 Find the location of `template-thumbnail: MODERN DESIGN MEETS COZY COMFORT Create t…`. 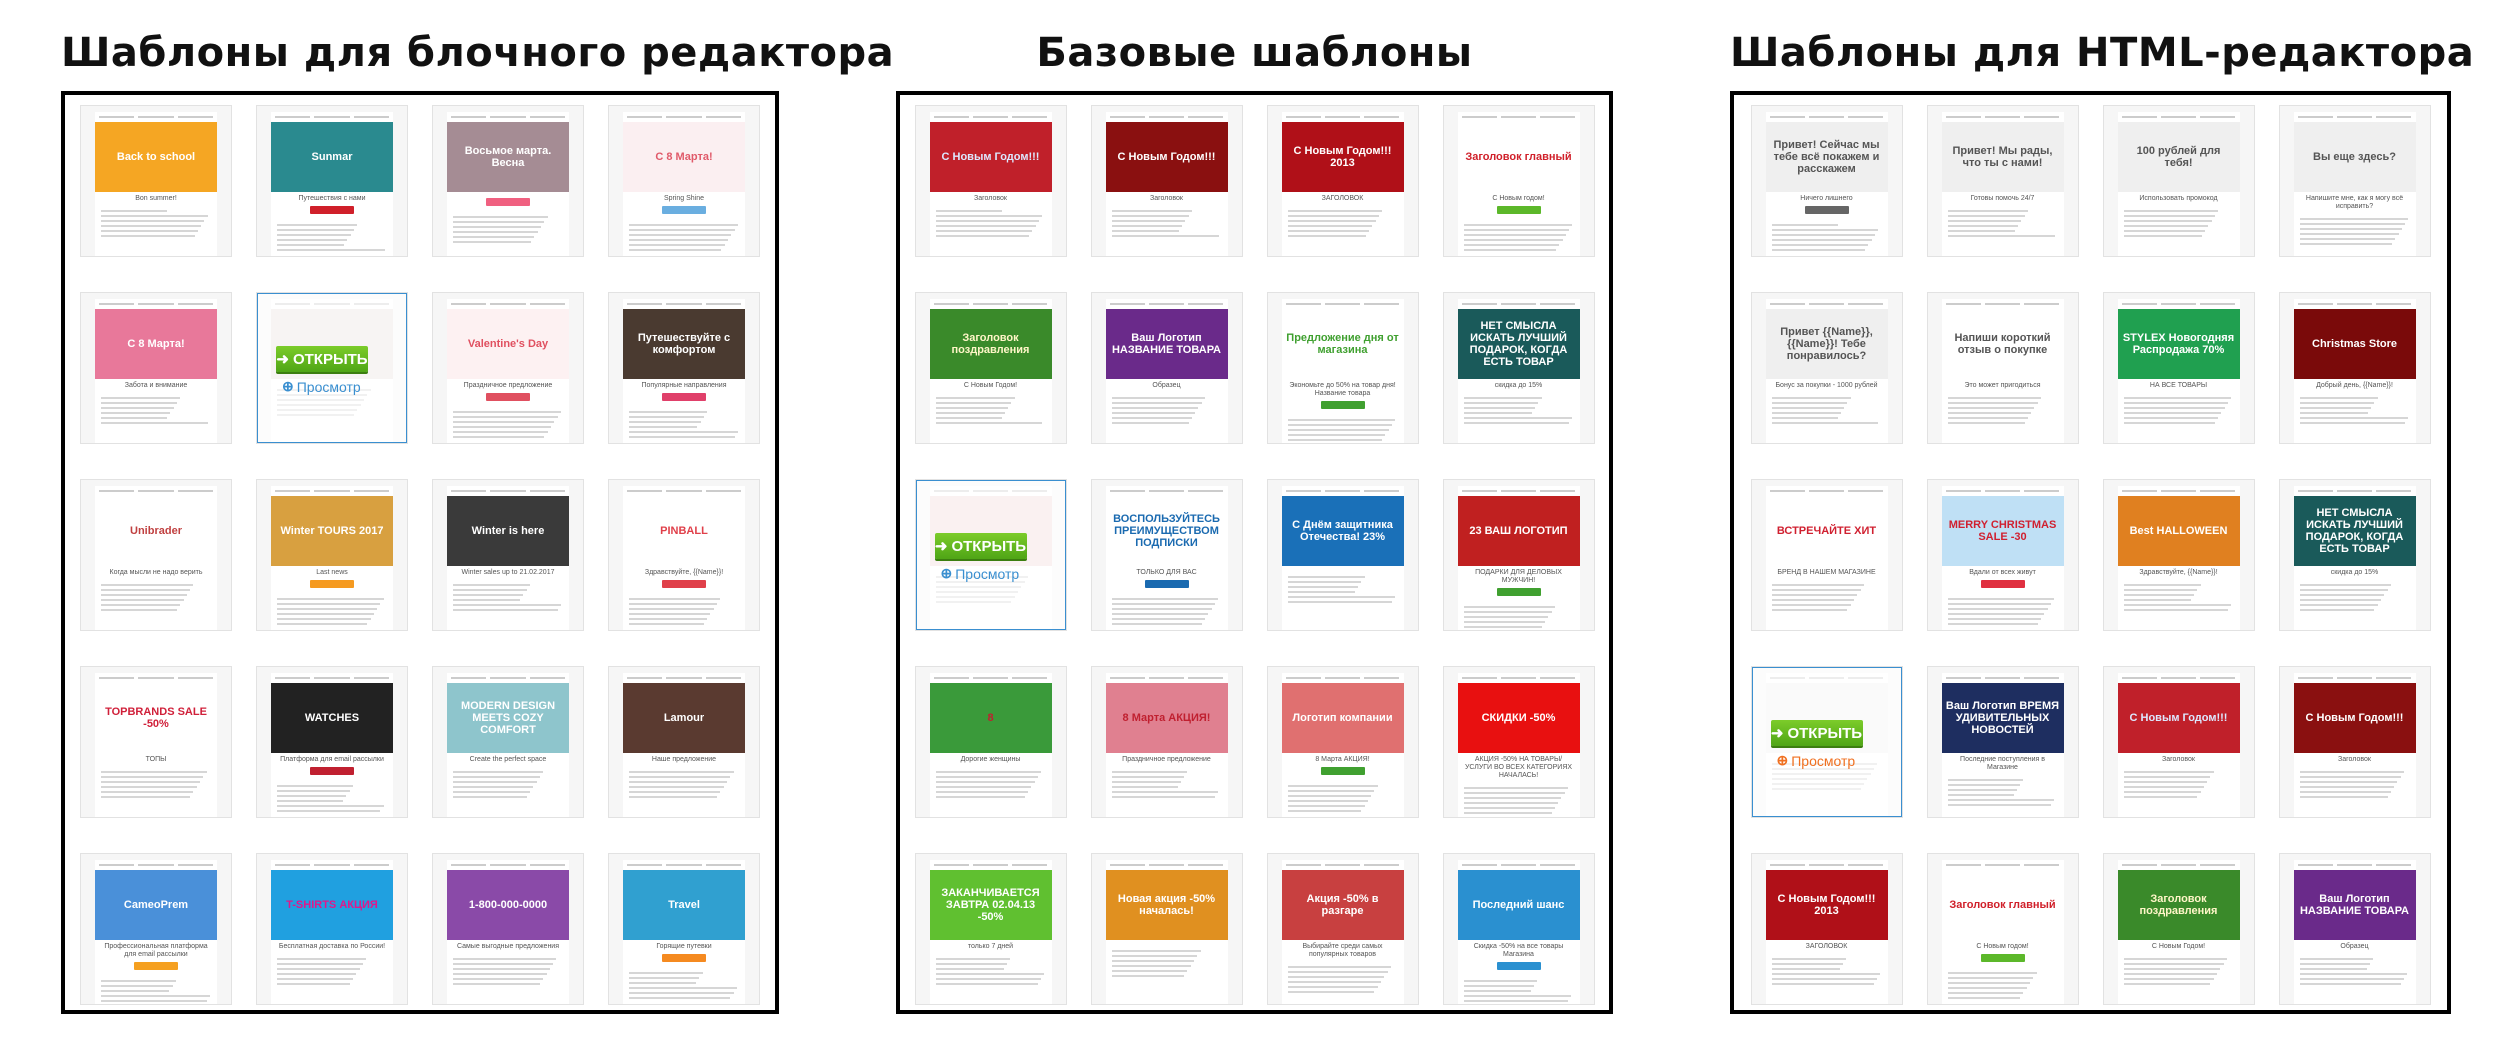

template-thumbnail: MODERN DESIGN MEETS COZY COMFORT Create t… is located at coordinates (508, 742).